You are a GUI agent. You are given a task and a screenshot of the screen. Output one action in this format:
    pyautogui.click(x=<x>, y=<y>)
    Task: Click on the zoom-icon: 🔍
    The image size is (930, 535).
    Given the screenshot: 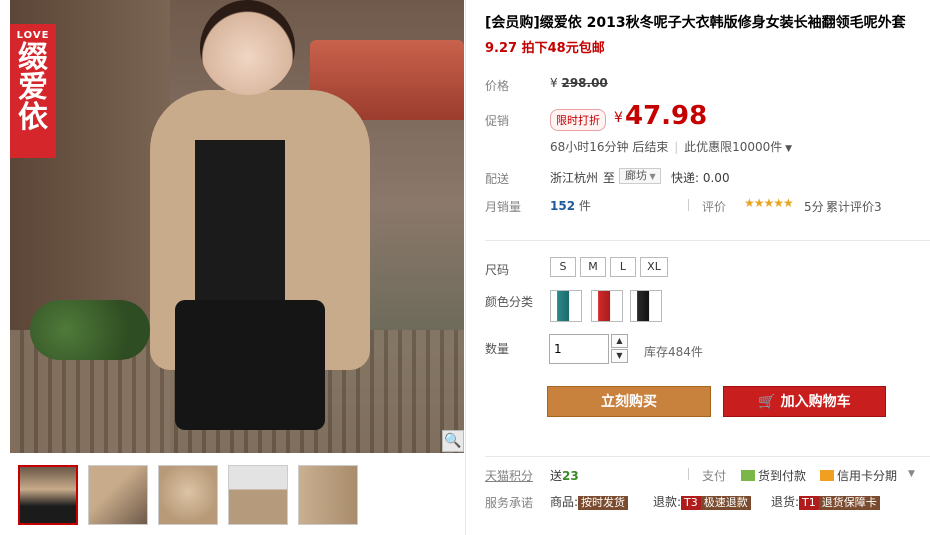 What is the action you would take?
    pyautogui.click(x=453, y=441)
    